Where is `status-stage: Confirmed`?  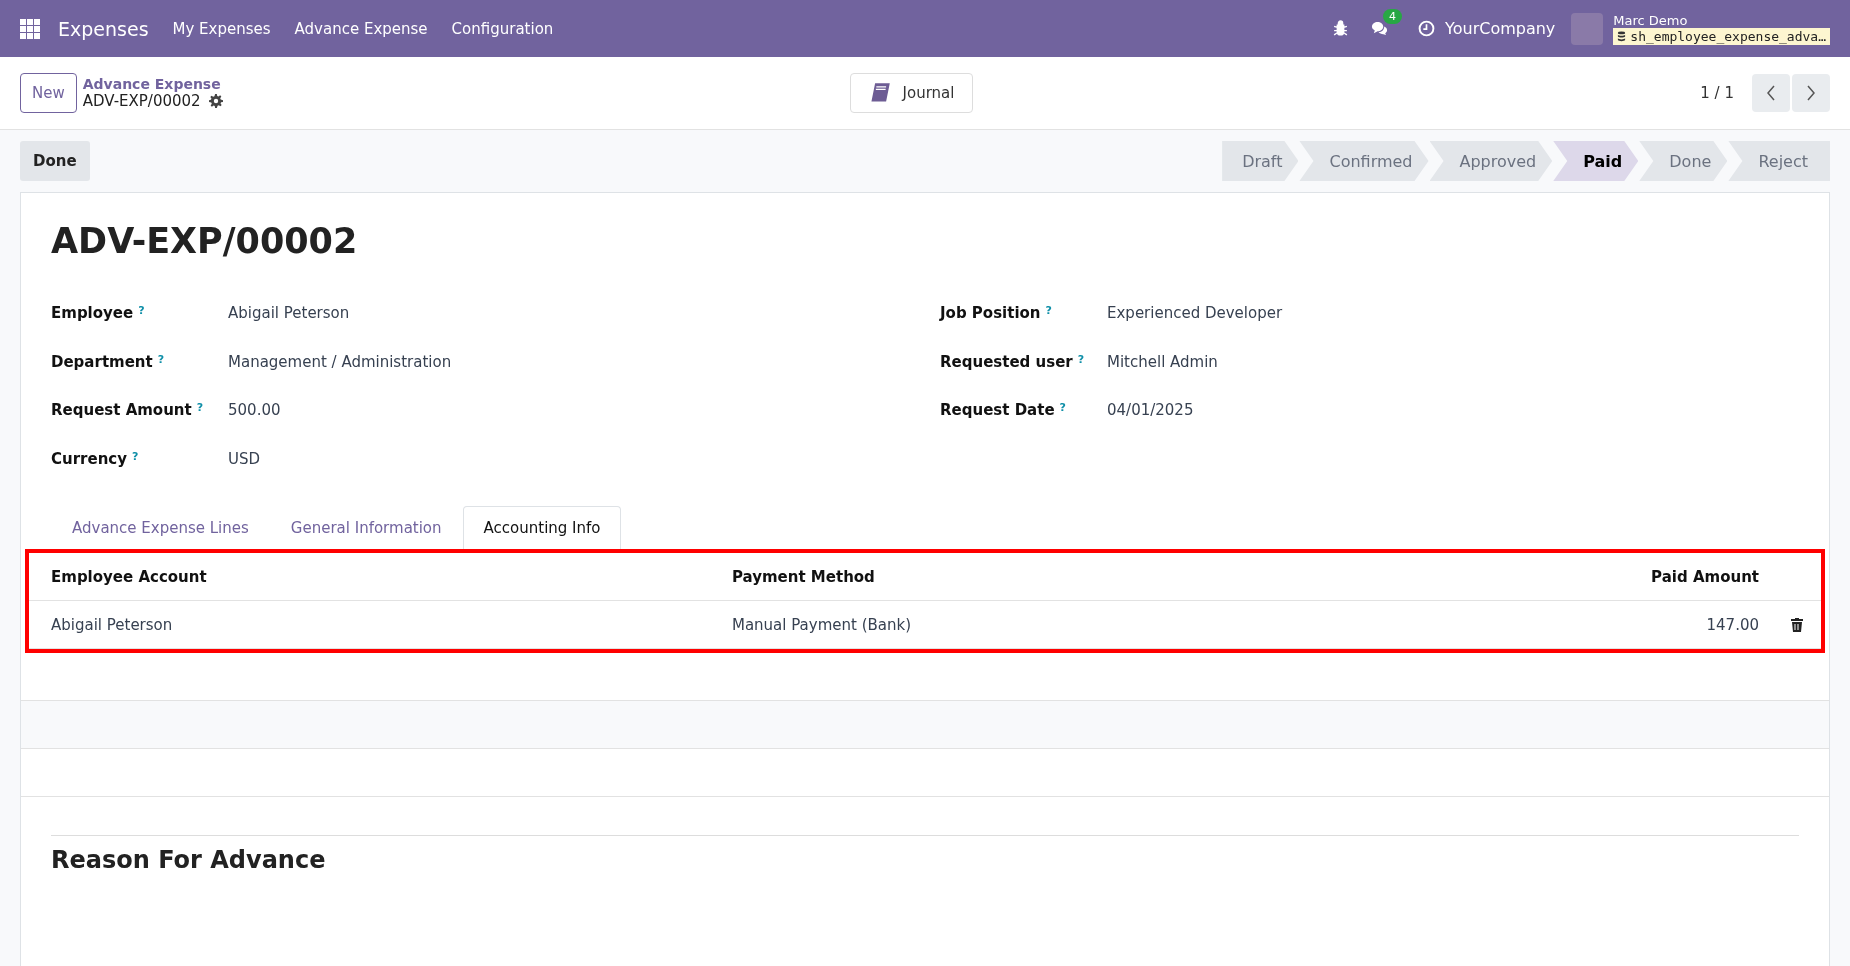
status-stage: Confirmed is located at coordinates (1364, 161).